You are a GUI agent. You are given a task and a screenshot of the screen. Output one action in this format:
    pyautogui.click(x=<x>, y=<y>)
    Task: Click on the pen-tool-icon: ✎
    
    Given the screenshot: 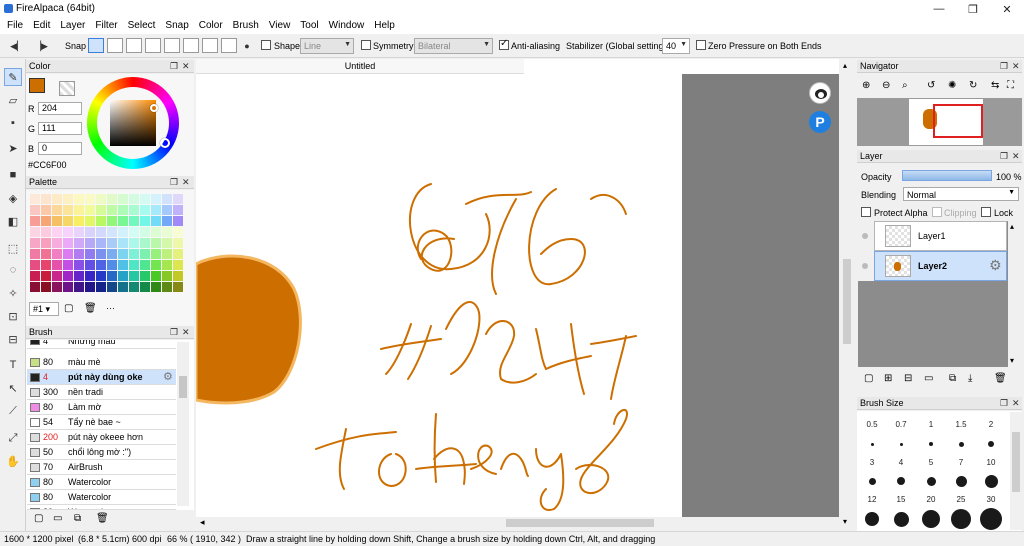 What is the action you would take?
    pyautogui.click(x=13, y=77)
    